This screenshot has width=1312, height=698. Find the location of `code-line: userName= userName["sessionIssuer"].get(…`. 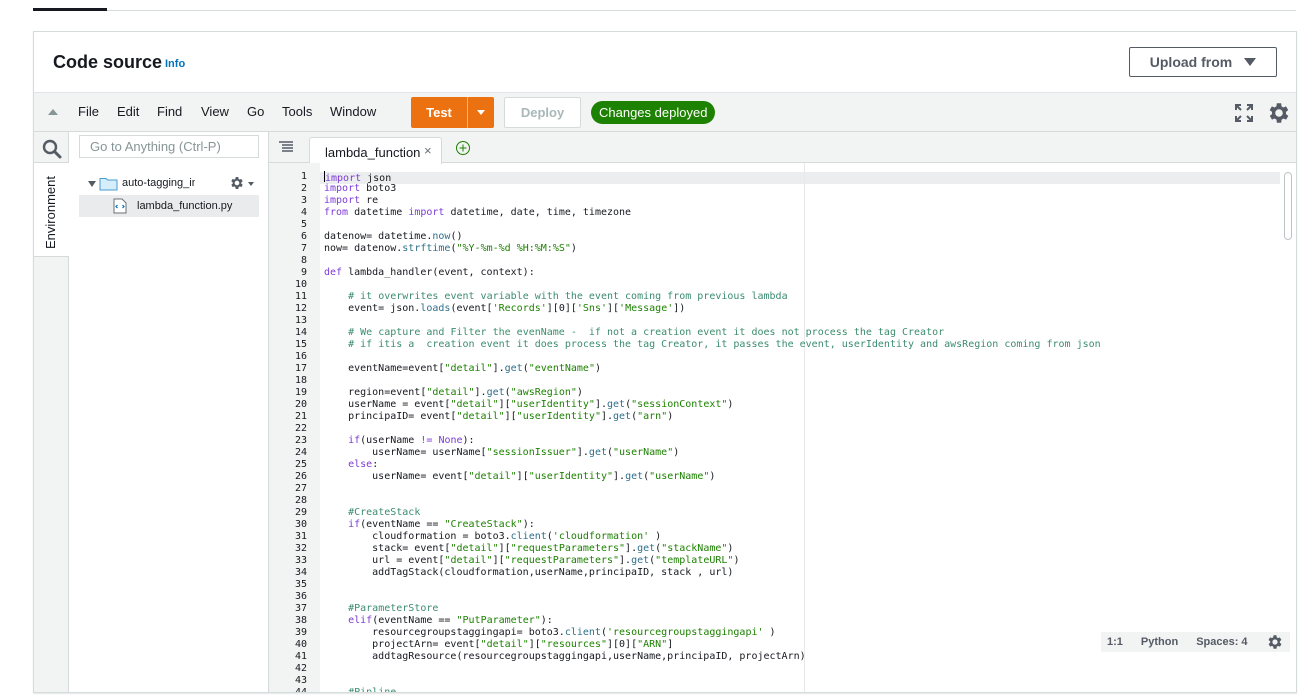

code-line: userName= userName["sessionIssuer"].get(… is located at coordinates (501, 452).